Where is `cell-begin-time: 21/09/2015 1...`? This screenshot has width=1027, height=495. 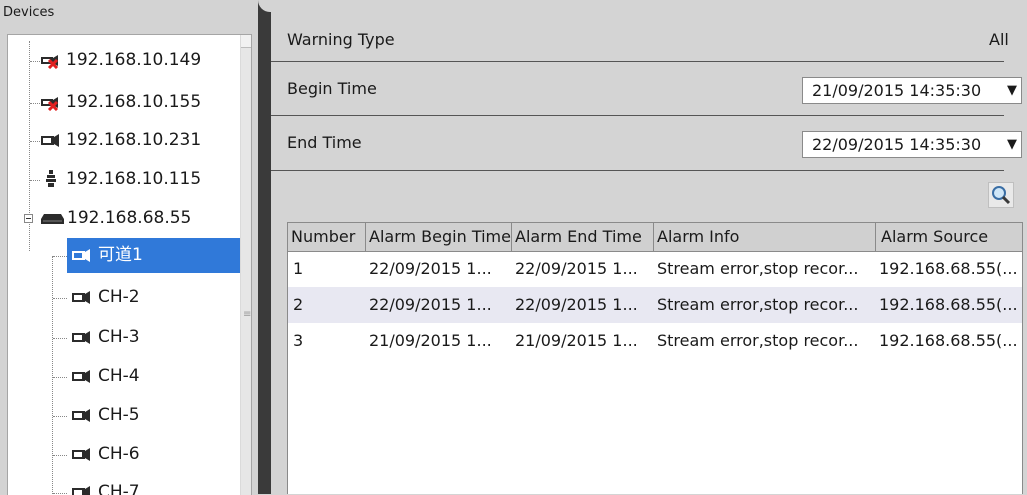 cell-begin-time: 21/09/2015 1... is located at coordinates (430, 340).